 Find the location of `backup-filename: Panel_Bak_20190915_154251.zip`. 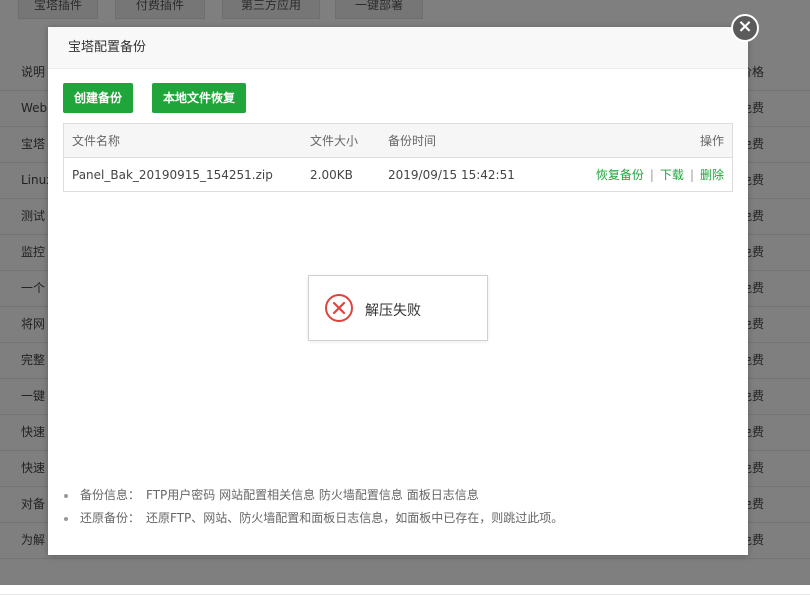

backup-filename: Panel_Bak_20190915_154251.zip is located at coordinates (172, 174).